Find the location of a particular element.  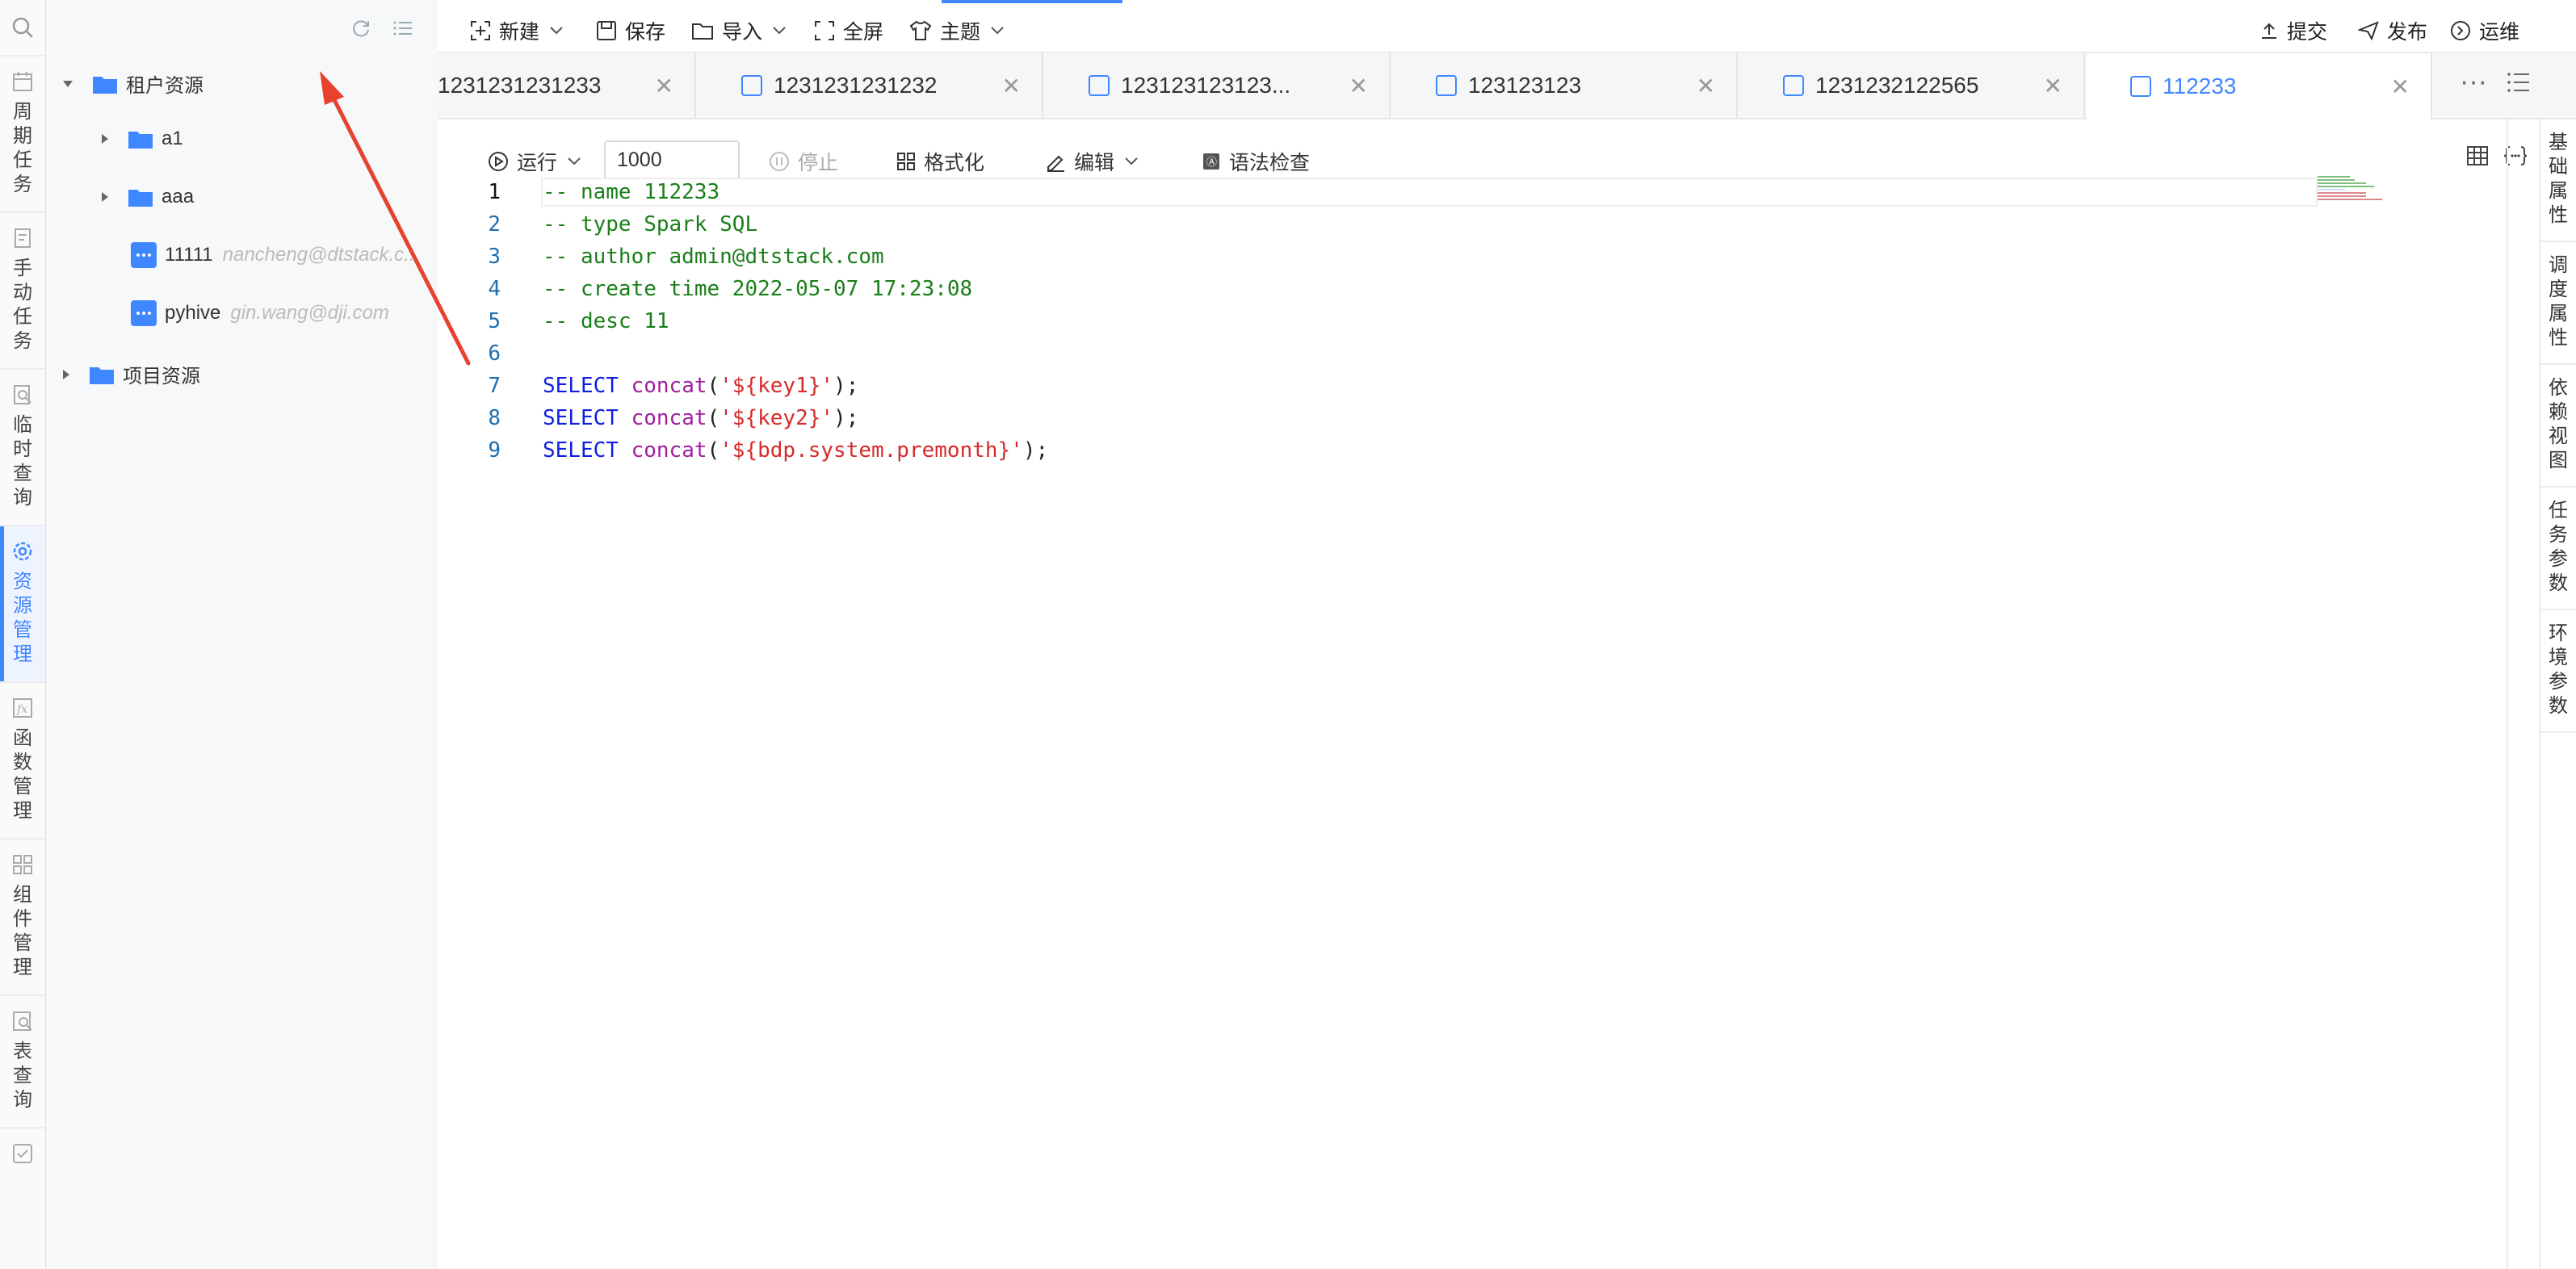

right-tab-env-params: 环境参数 is located at coordinates (2558, 672).